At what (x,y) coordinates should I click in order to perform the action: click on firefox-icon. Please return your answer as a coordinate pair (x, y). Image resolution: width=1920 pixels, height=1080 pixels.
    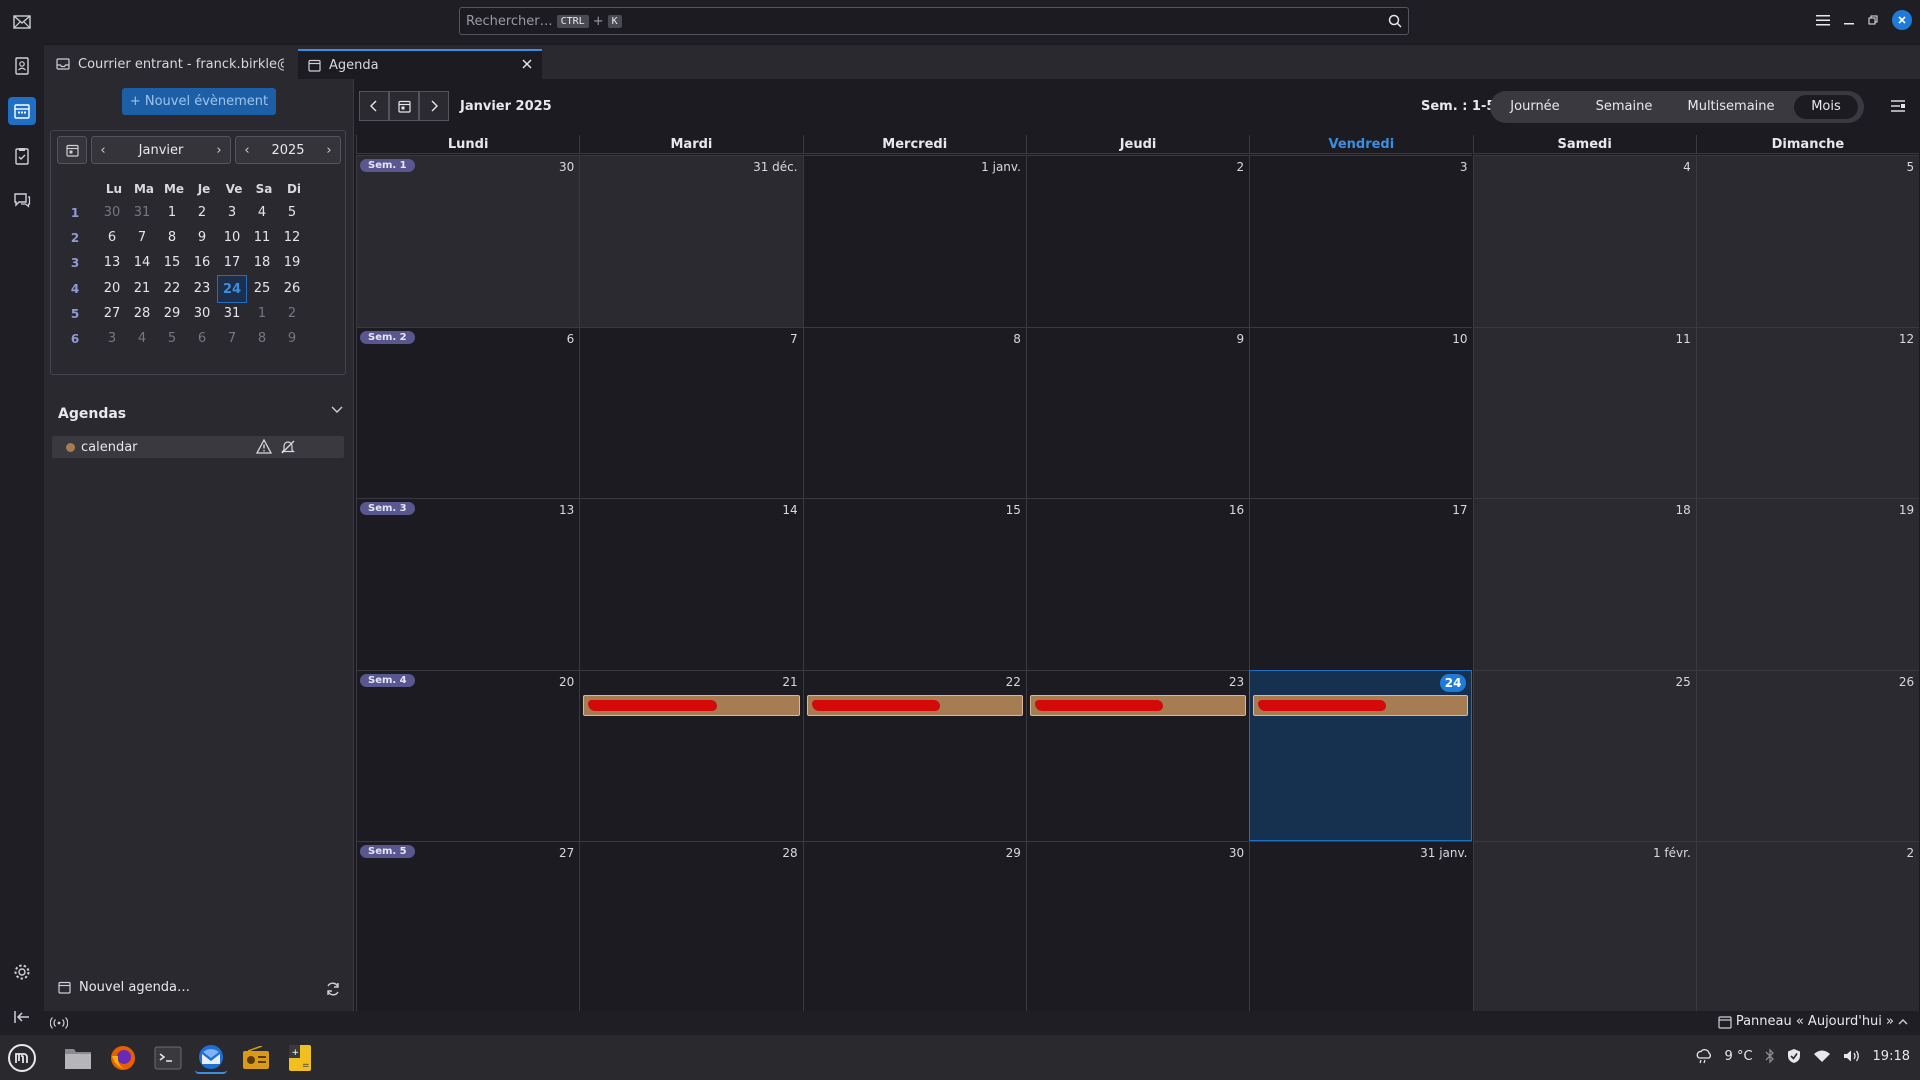
    Looking at the image, I should click on (123, 1058).